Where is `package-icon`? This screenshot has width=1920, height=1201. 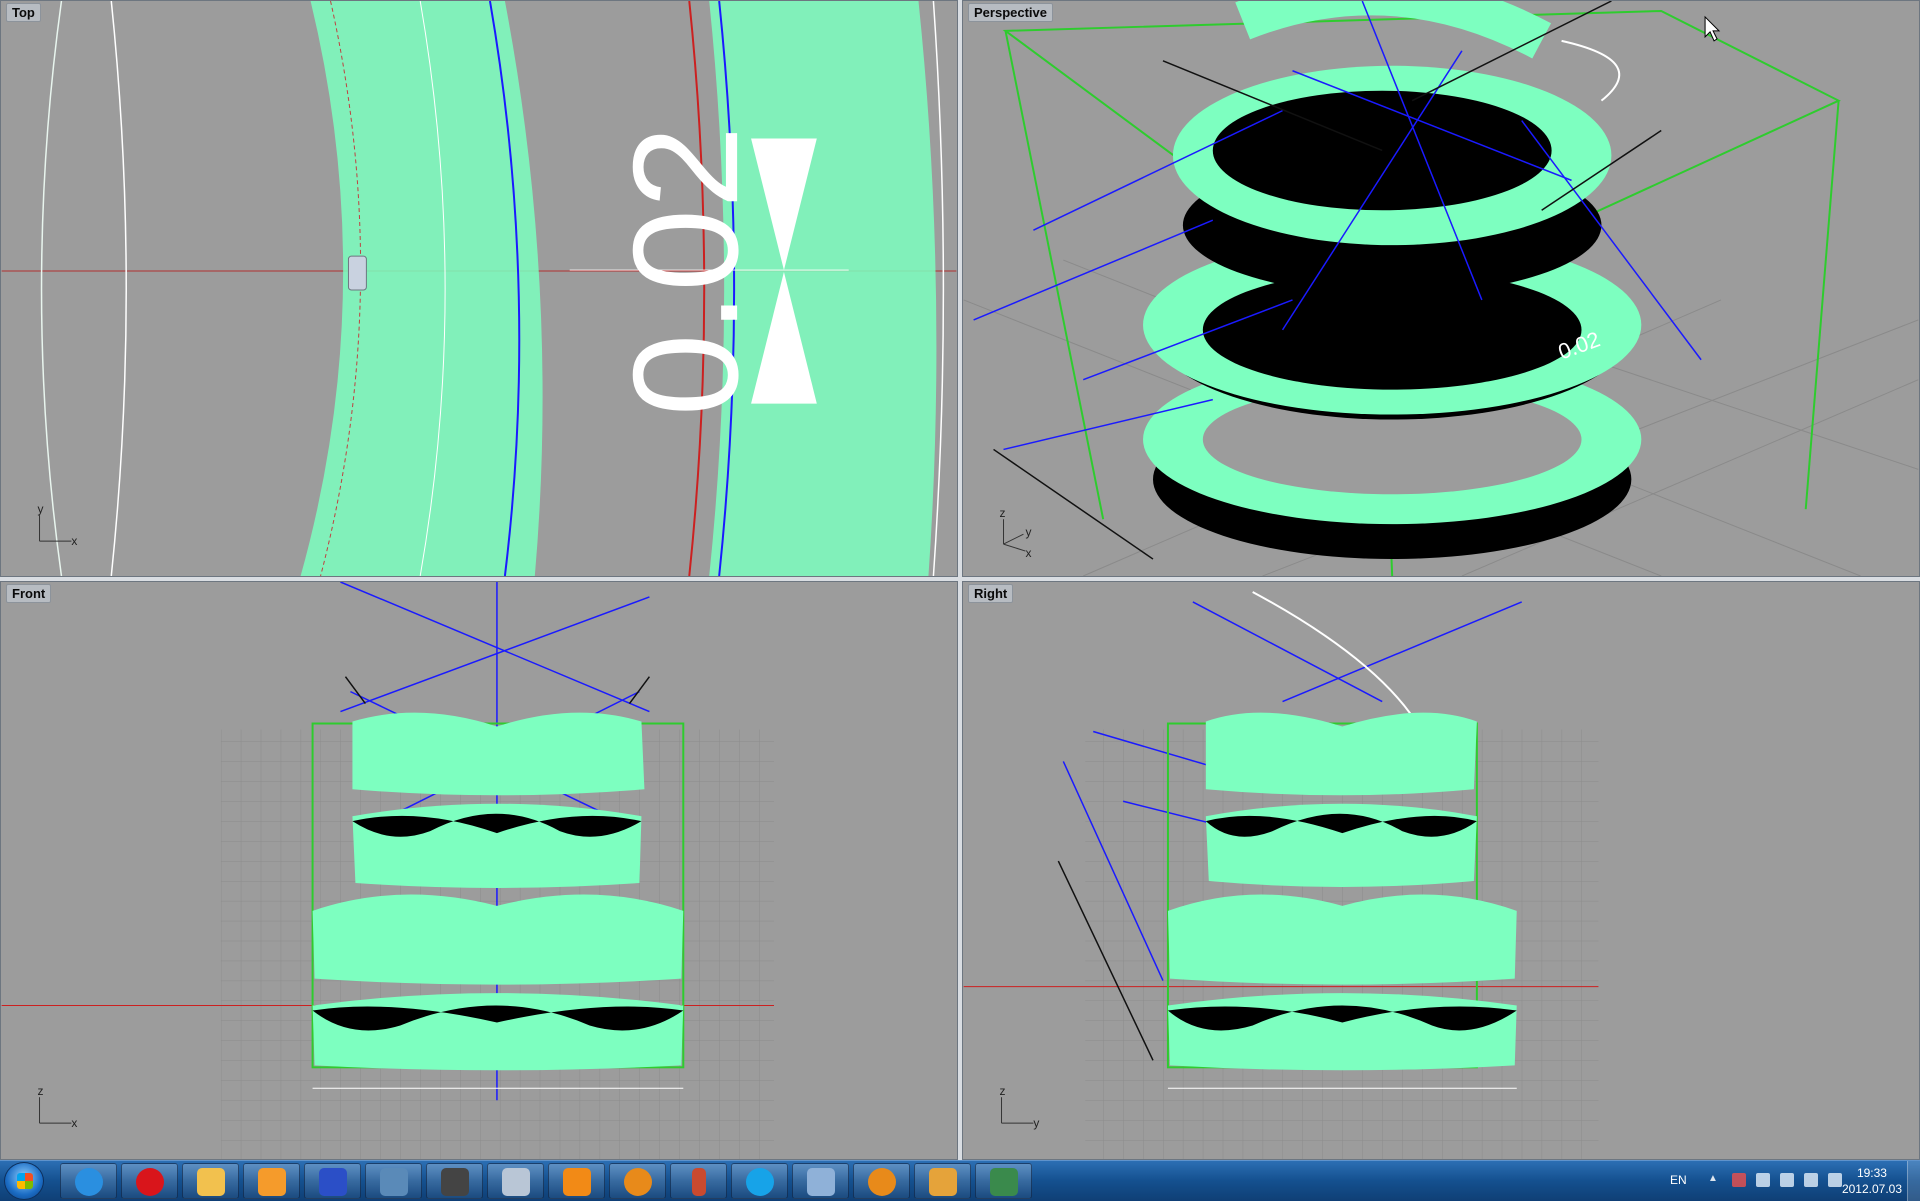 package-icon is located at coordinates (943, 1182).